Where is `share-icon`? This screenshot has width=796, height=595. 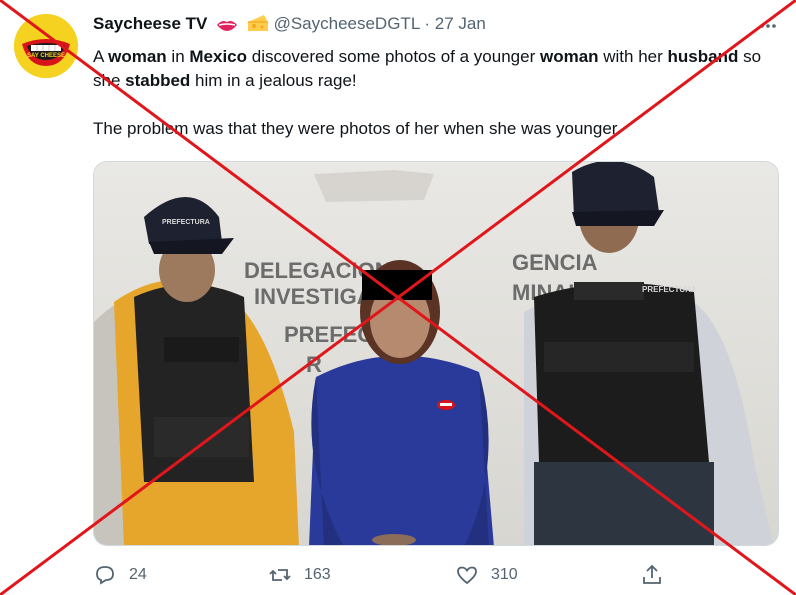
share-icon is located at coordinates (652, 574).